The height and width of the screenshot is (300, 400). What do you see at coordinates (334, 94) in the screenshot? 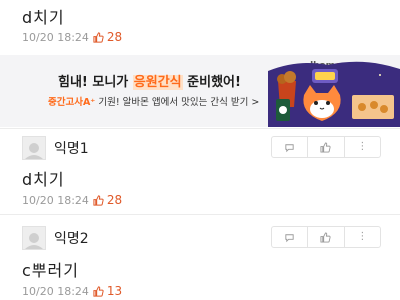
I see `ad-illustration` at bounding box center [334, 94].